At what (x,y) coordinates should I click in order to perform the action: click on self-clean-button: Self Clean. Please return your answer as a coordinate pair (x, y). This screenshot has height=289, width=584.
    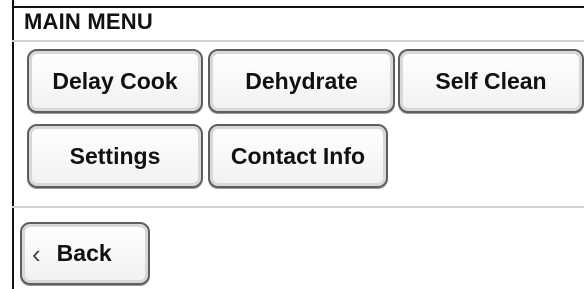
    Looking at the image, I should click on (491, 81).